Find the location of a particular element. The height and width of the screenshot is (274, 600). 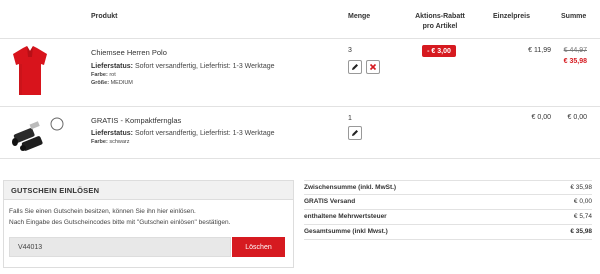

col-header-sum: Summe is located at coordinates (574, 16).